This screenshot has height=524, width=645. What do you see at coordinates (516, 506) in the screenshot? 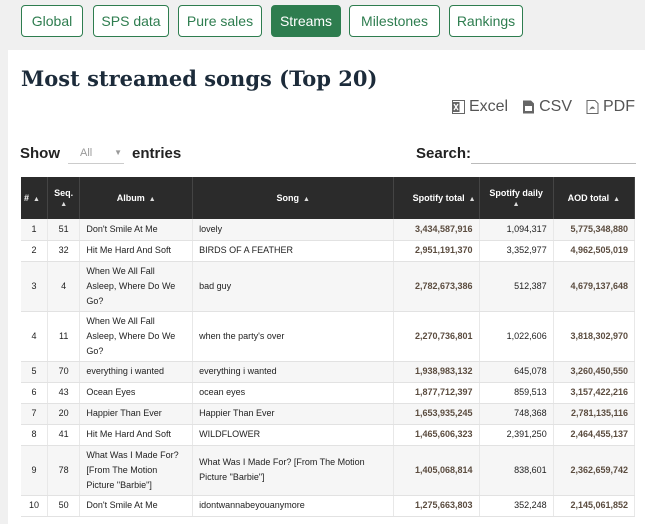
I see `cell-spotify-daily: 352,248` at bounding box center [516, 506].